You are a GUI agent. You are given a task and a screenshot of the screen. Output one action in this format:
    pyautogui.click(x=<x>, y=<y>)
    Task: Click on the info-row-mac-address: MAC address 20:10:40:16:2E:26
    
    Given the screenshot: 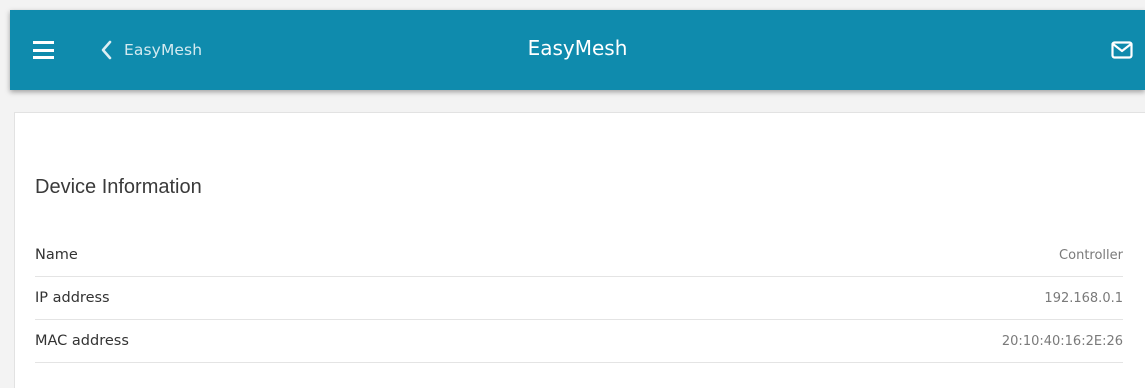 What is the action you would take?
    pyautogui.click(x=579, y=341)
    